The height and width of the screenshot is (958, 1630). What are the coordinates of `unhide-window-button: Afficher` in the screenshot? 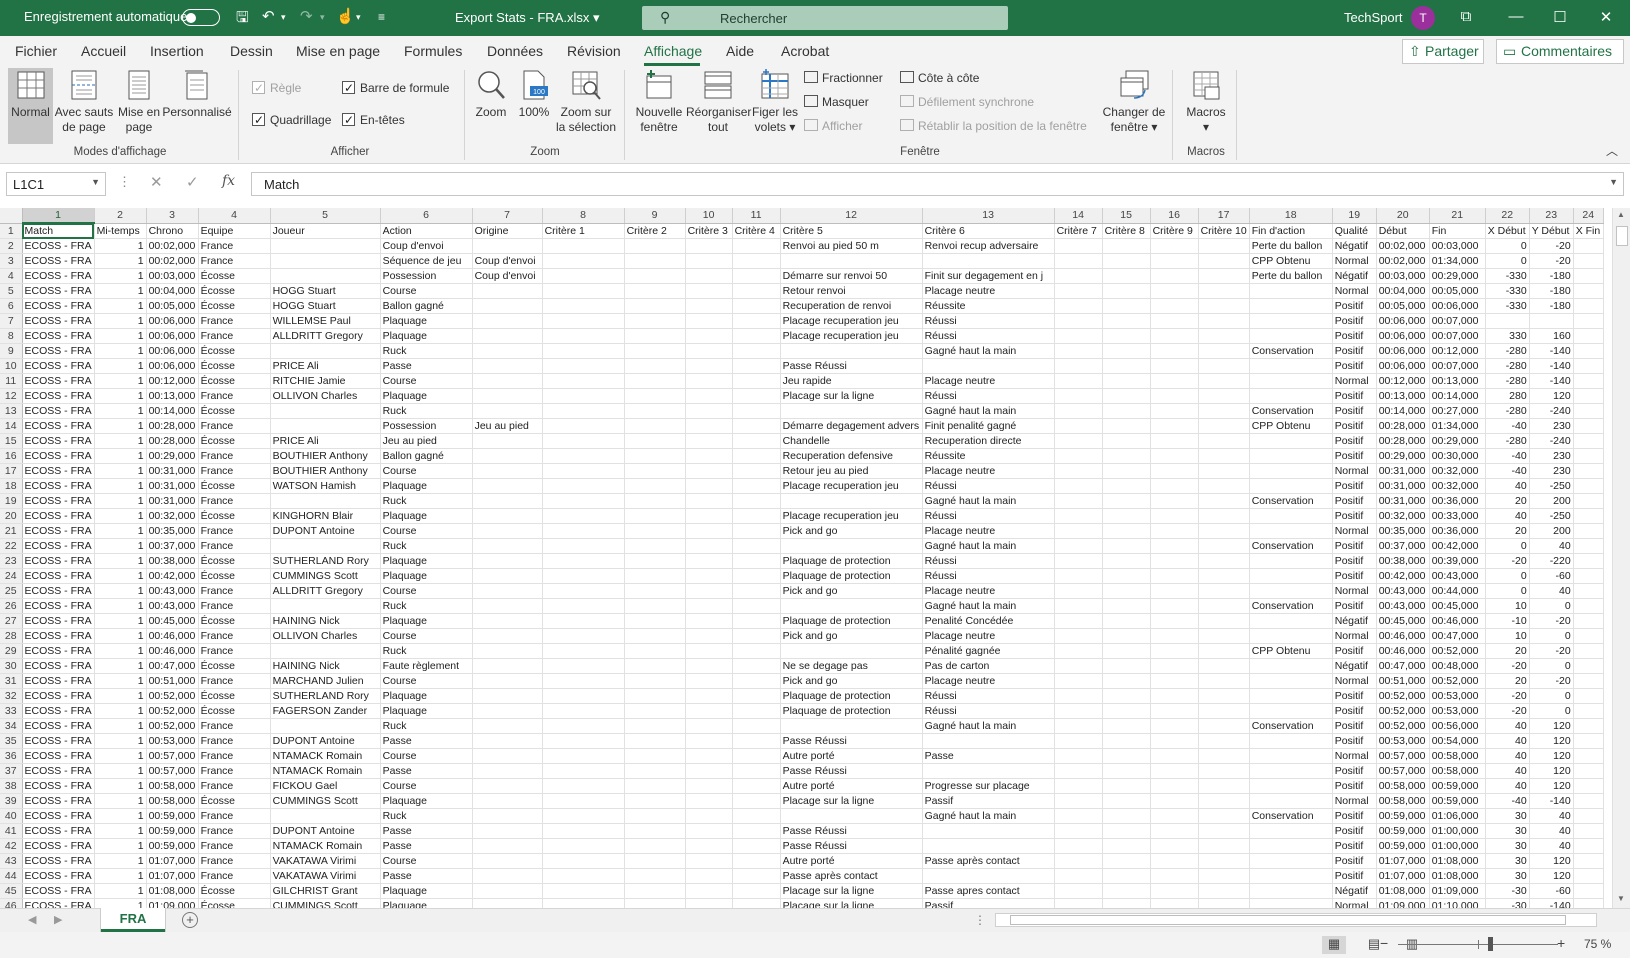 It's located at (833, 126).